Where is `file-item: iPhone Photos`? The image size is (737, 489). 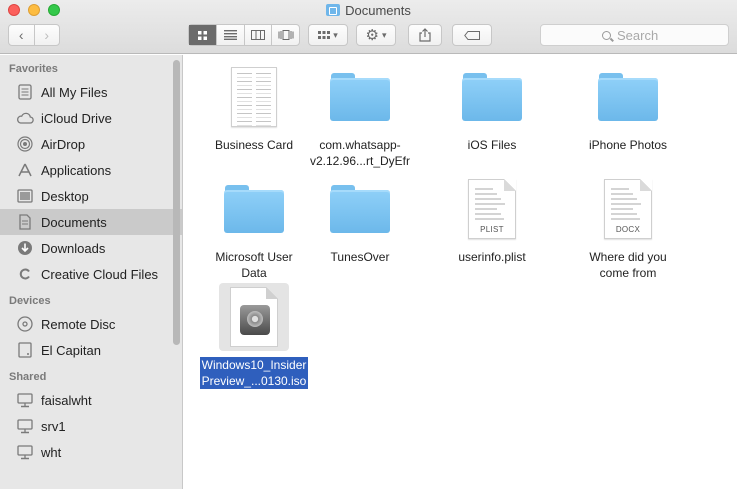 file-item: iPhone Photos is located at coordinates (628, 108).